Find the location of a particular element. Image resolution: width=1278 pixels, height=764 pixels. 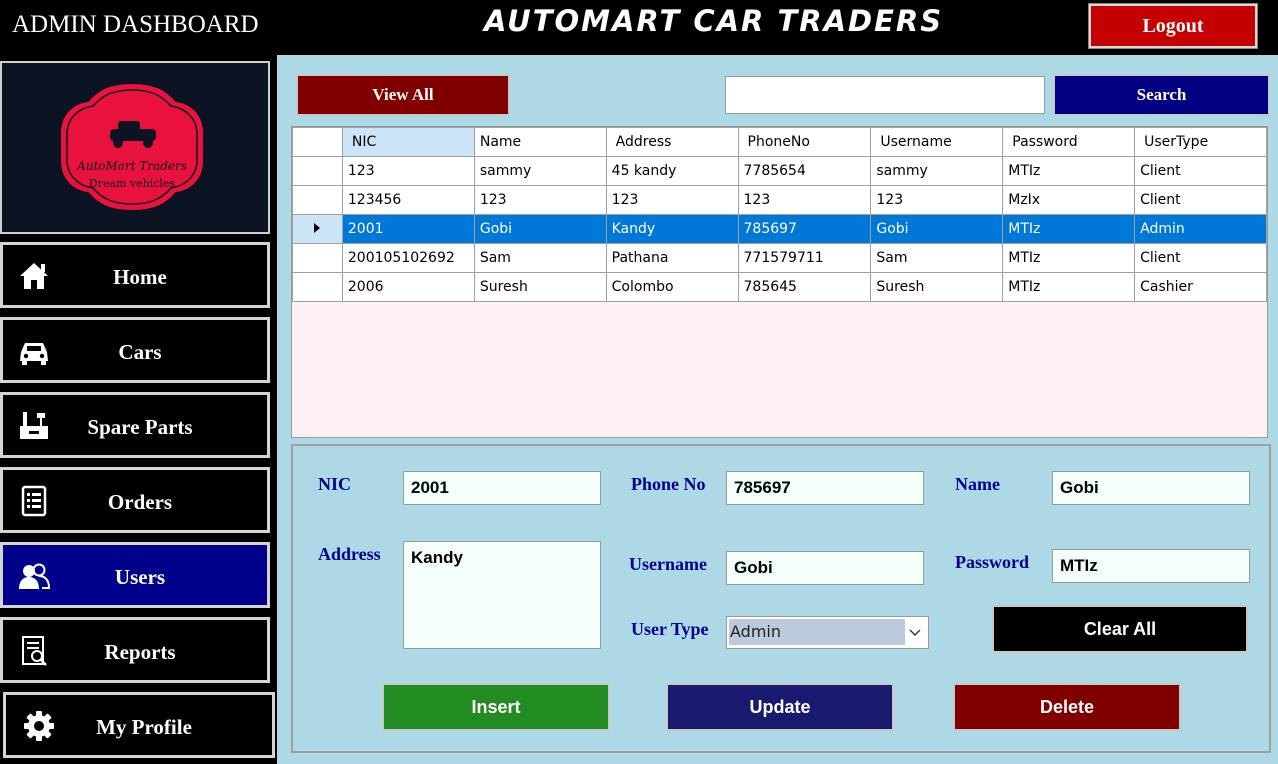

cell-username: Sam is located at coordinates (937, 258).